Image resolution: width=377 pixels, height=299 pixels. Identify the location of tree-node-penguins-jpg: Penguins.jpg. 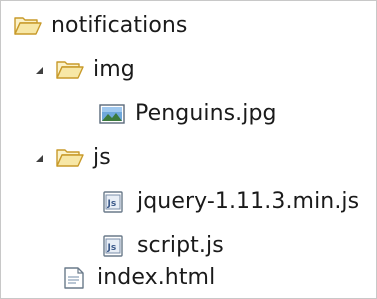
(187, 114).